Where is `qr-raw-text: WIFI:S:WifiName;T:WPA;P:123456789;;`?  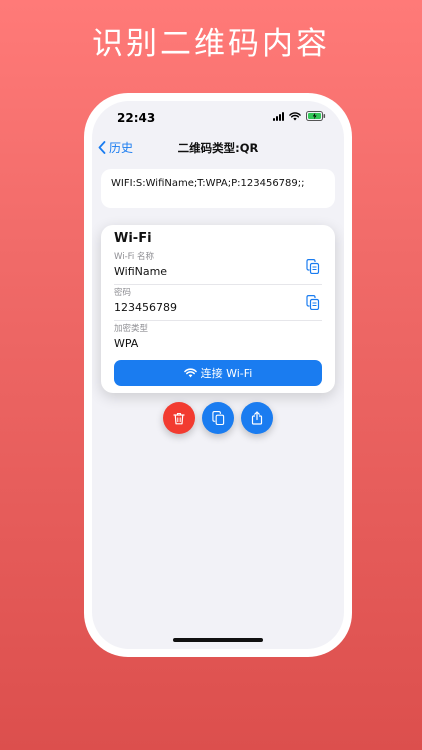 qr-raw-text: WIFI:S:WifiName;T:WPA;P:123456789;; is located at coordinates (208, 183).